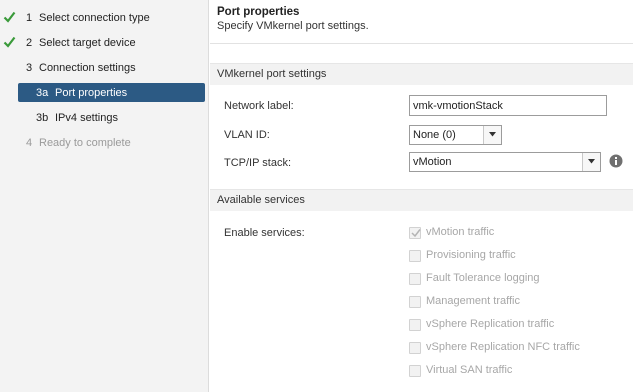  Describe the element at coordinates (87, 68) in the screenshot. I see `step-label: Connection settings` at that location.